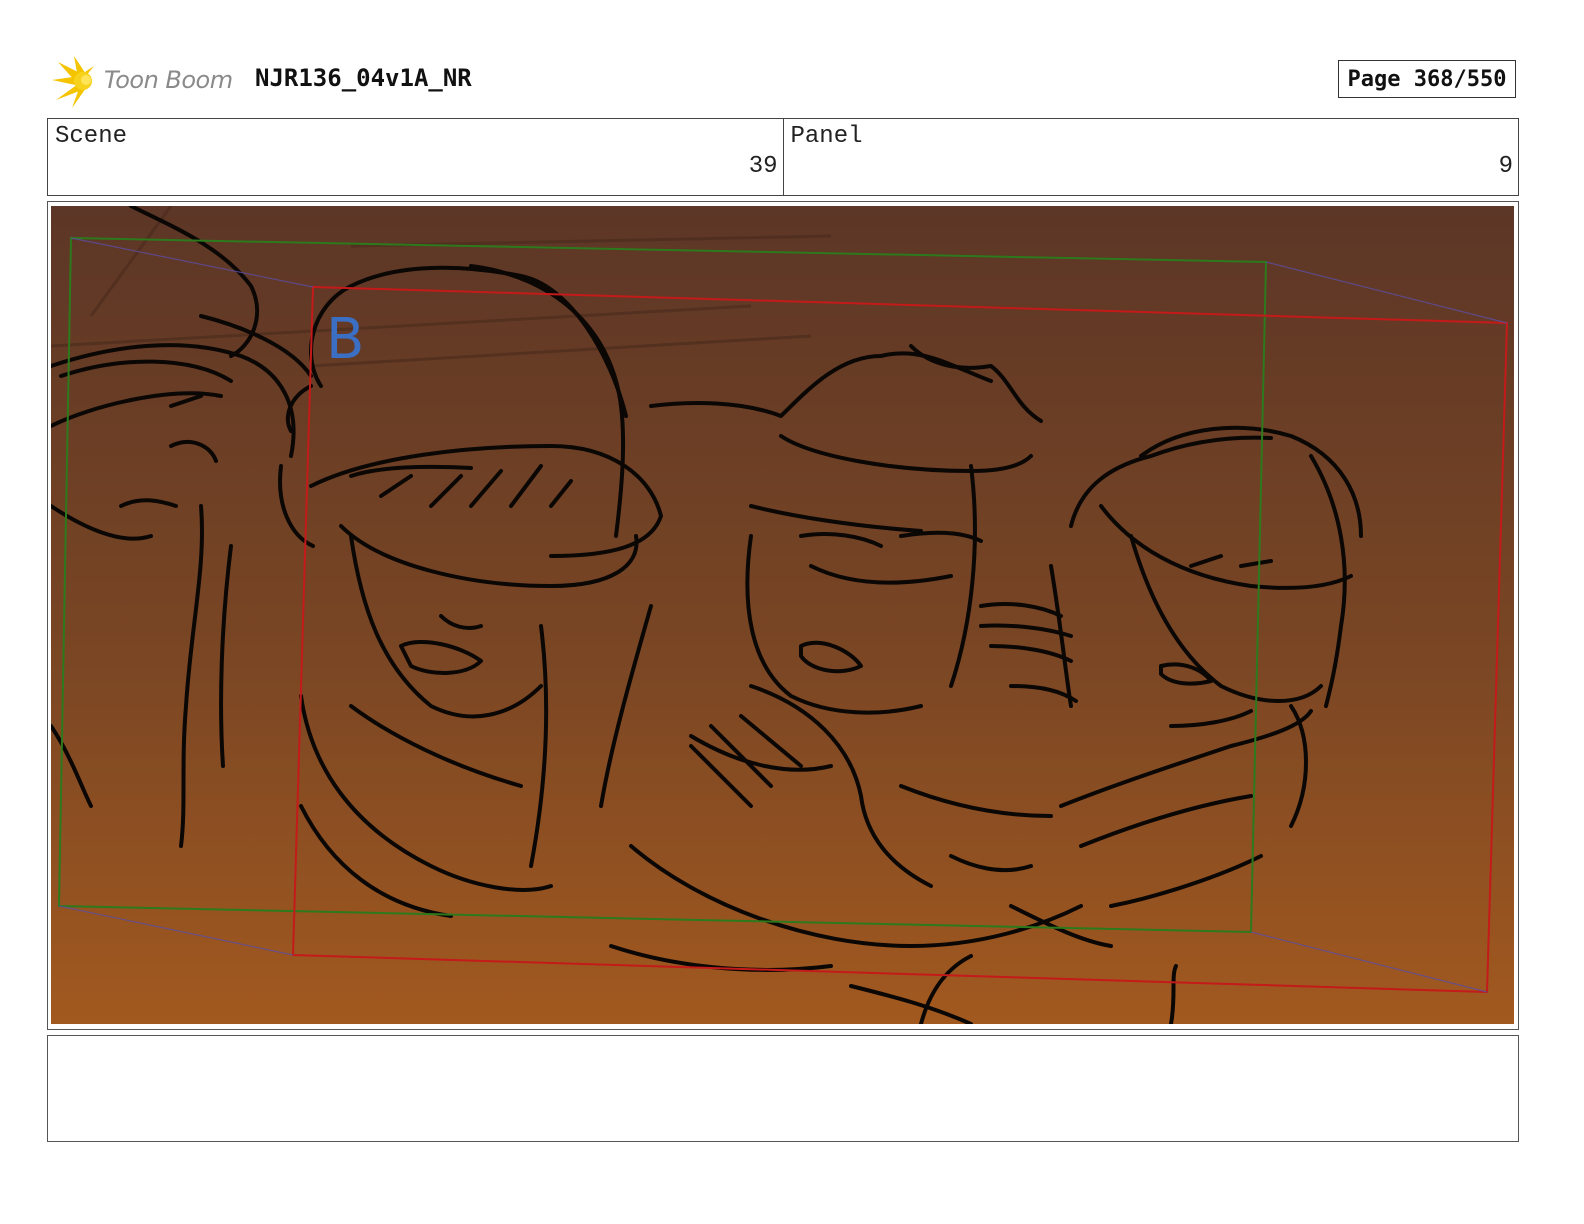 The width and height of the screenshot is (1584, 1224). What do you see at coordinates (415, 157) in the screenshot?
I see `scene-cell: Scene 39` at bounding box center [415, 157].